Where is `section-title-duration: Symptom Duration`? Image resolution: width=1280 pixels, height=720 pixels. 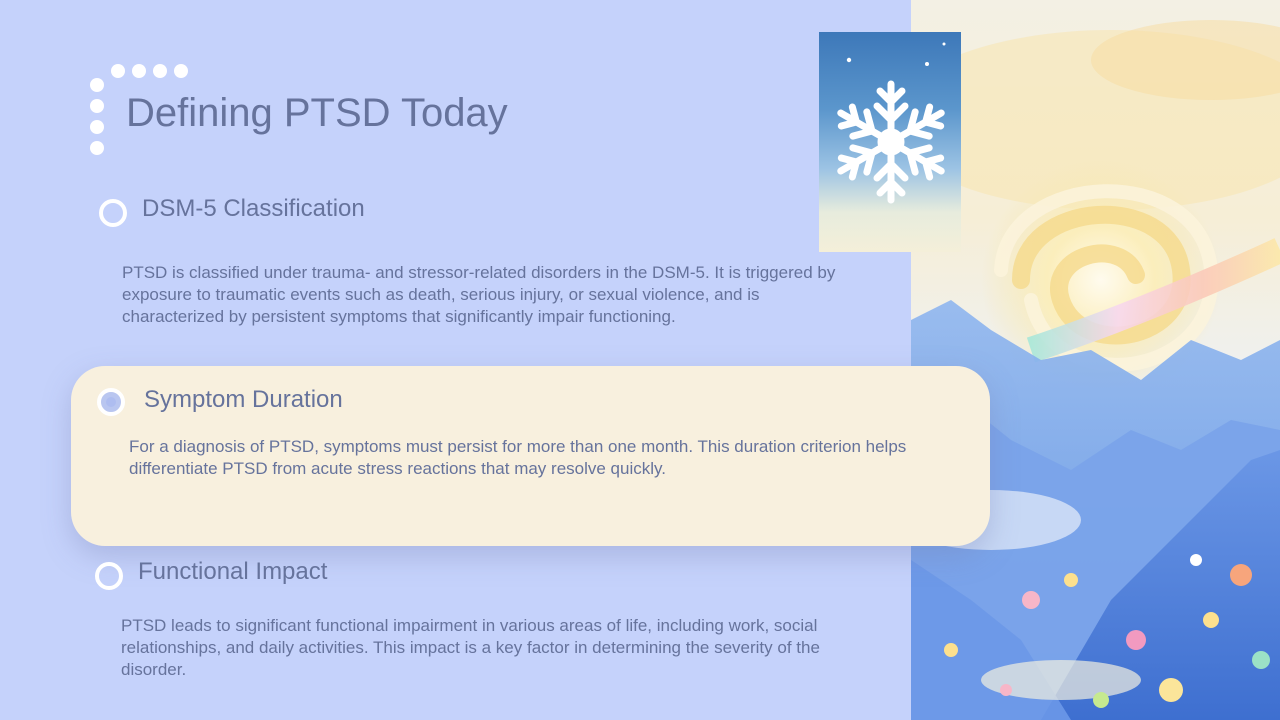 section-title-duration: Symptom Duration is located at coordinates (243, 399).